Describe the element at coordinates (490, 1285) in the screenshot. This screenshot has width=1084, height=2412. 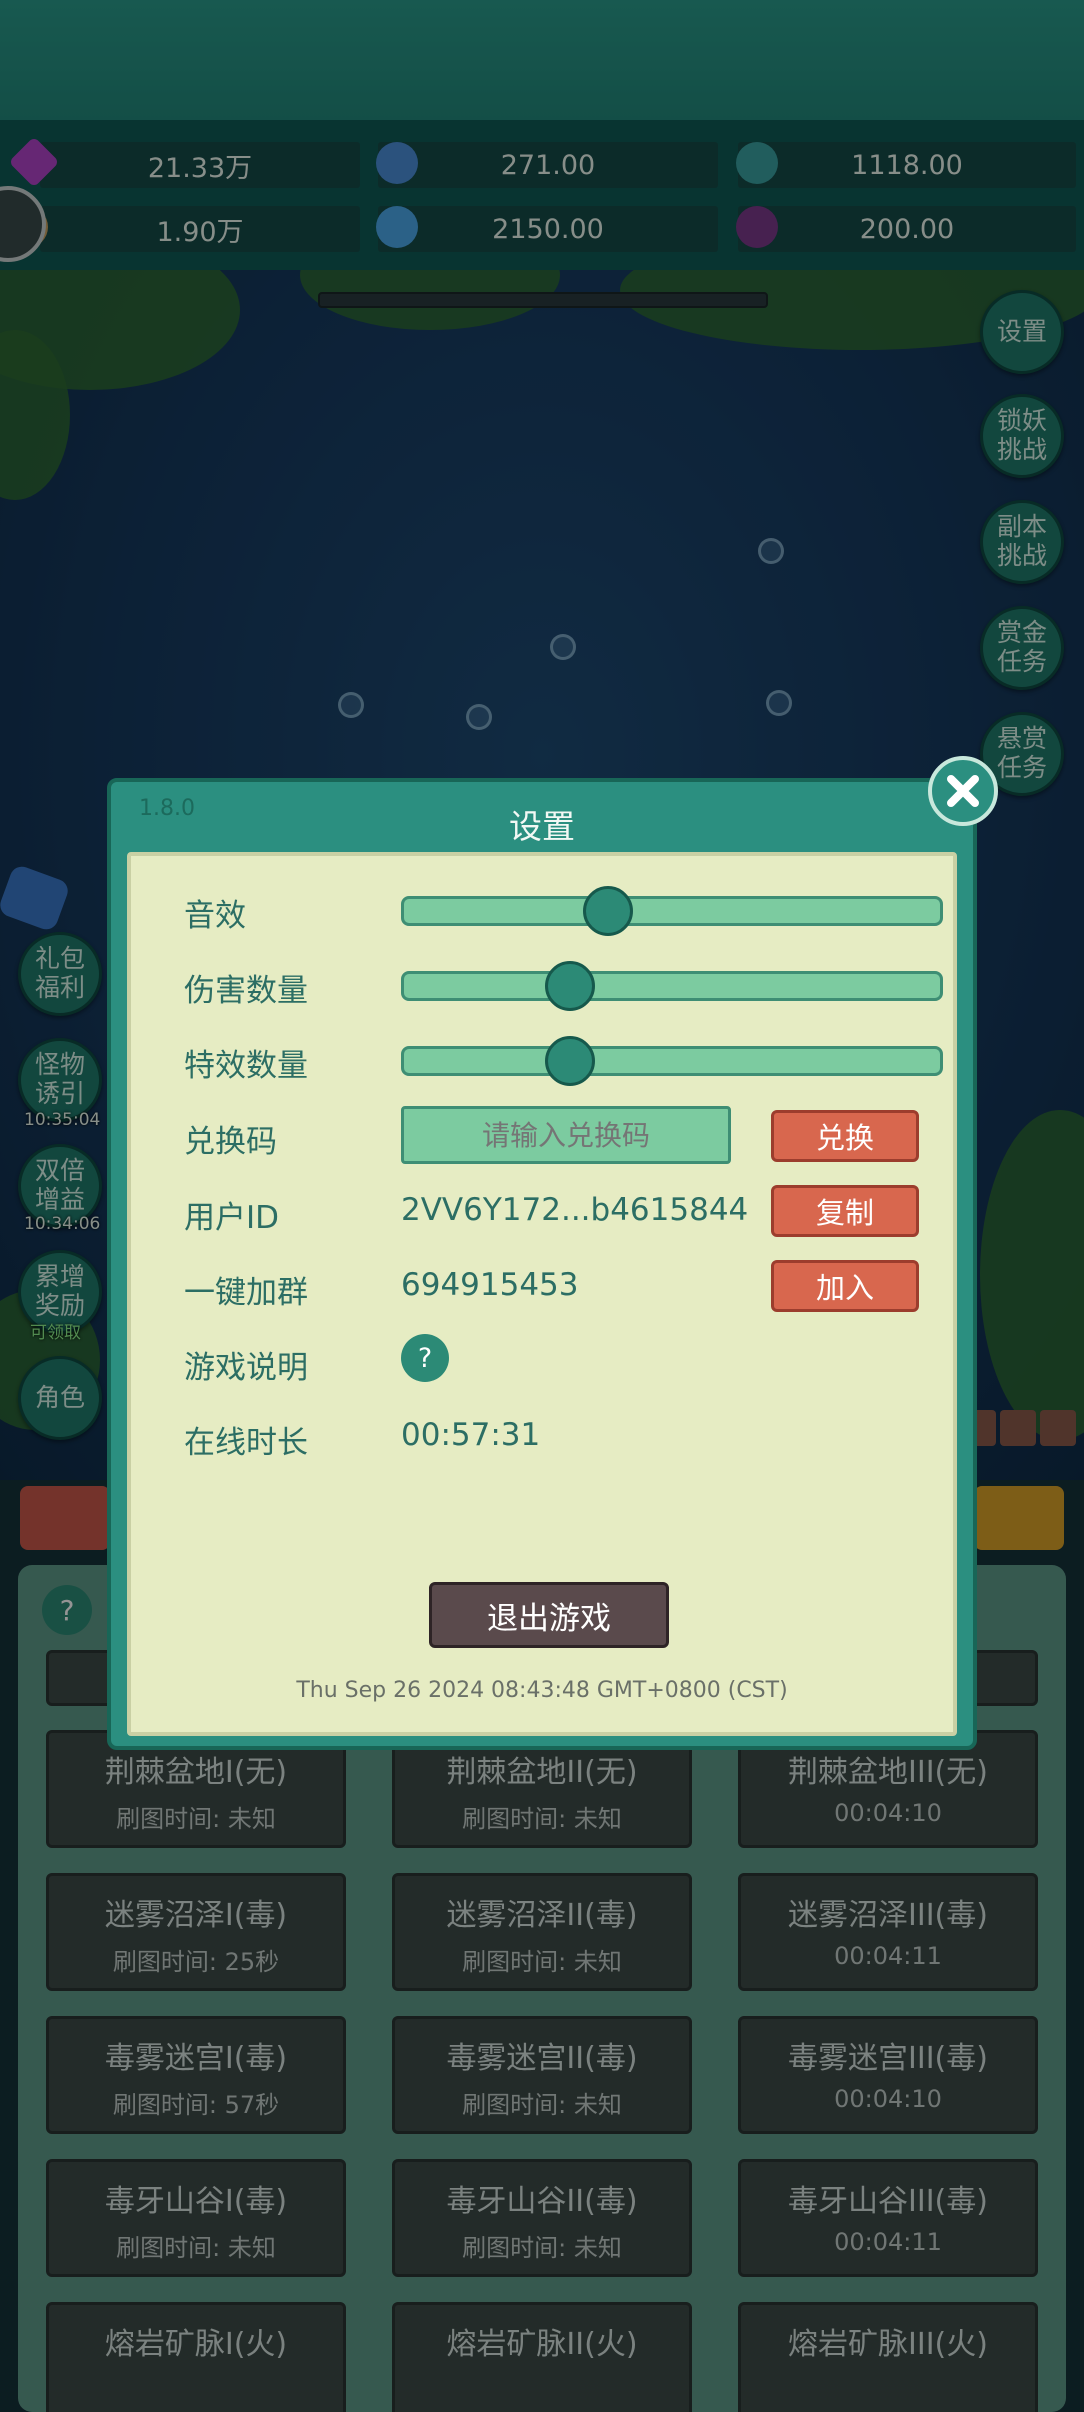
I see `group-number: 694915453` at that location.